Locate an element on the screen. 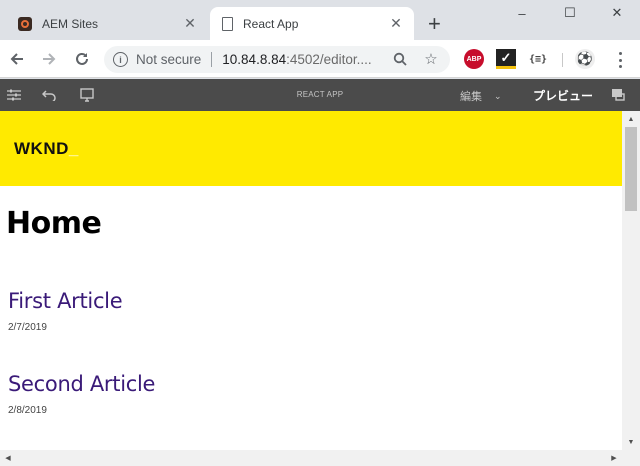 Image resolution: width=640 pixels, height=466 pixels. scroll-right-icon: ▶ is located at coordinates (614, 458).